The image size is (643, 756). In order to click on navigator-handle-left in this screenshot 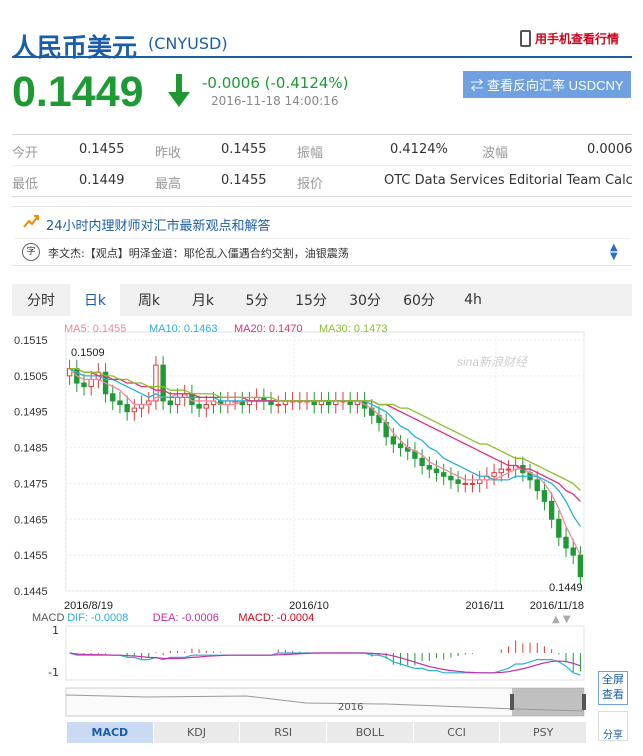, I will do `click(512, 702)`.